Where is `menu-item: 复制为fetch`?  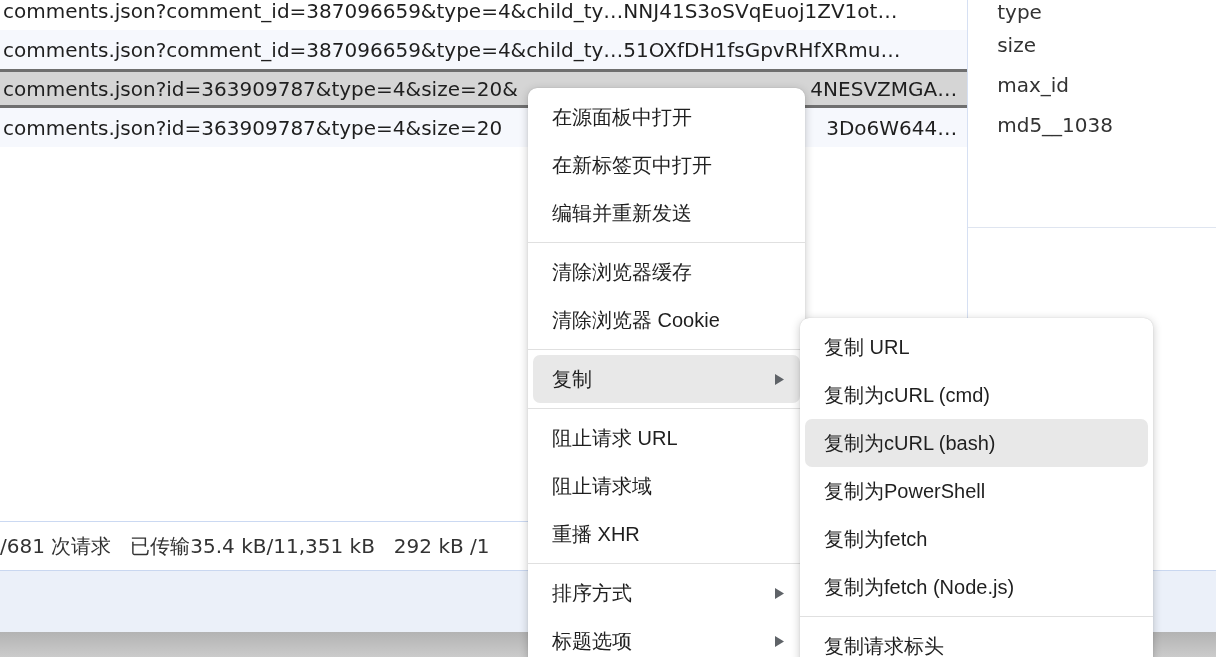
menu-item: 复制为fetch is located at coordinates (976, 539).